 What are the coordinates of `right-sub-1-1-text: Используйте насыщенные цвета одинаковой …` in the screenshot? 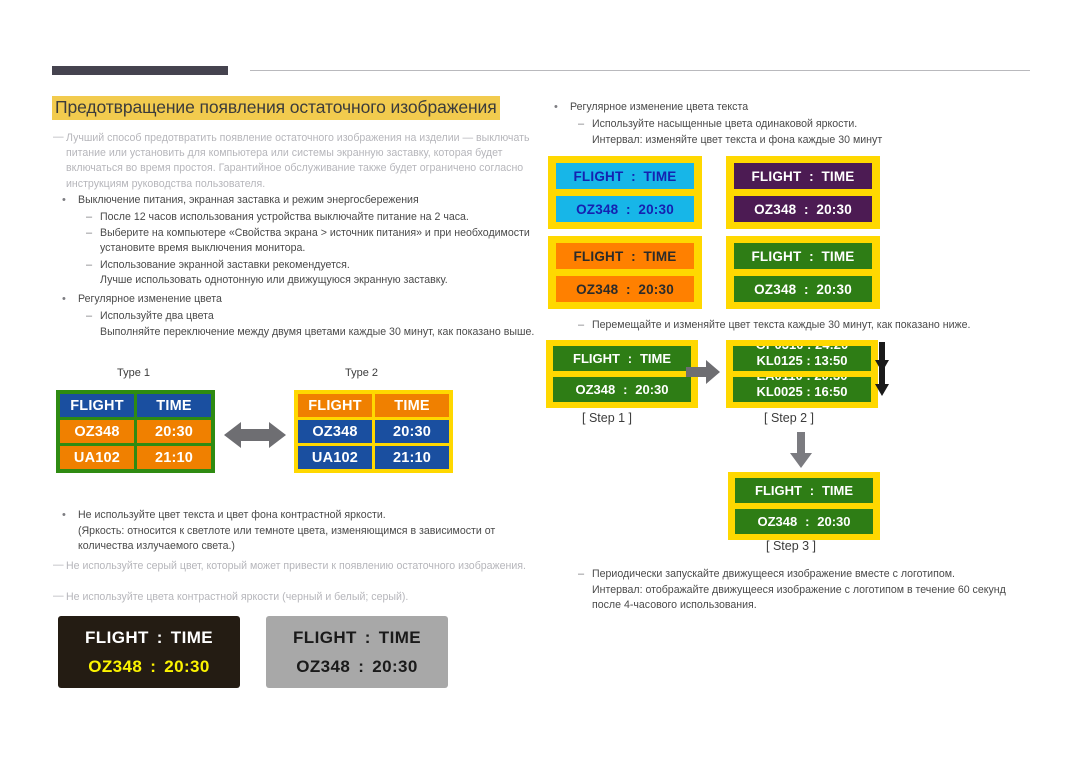 It's located at (725, 124).